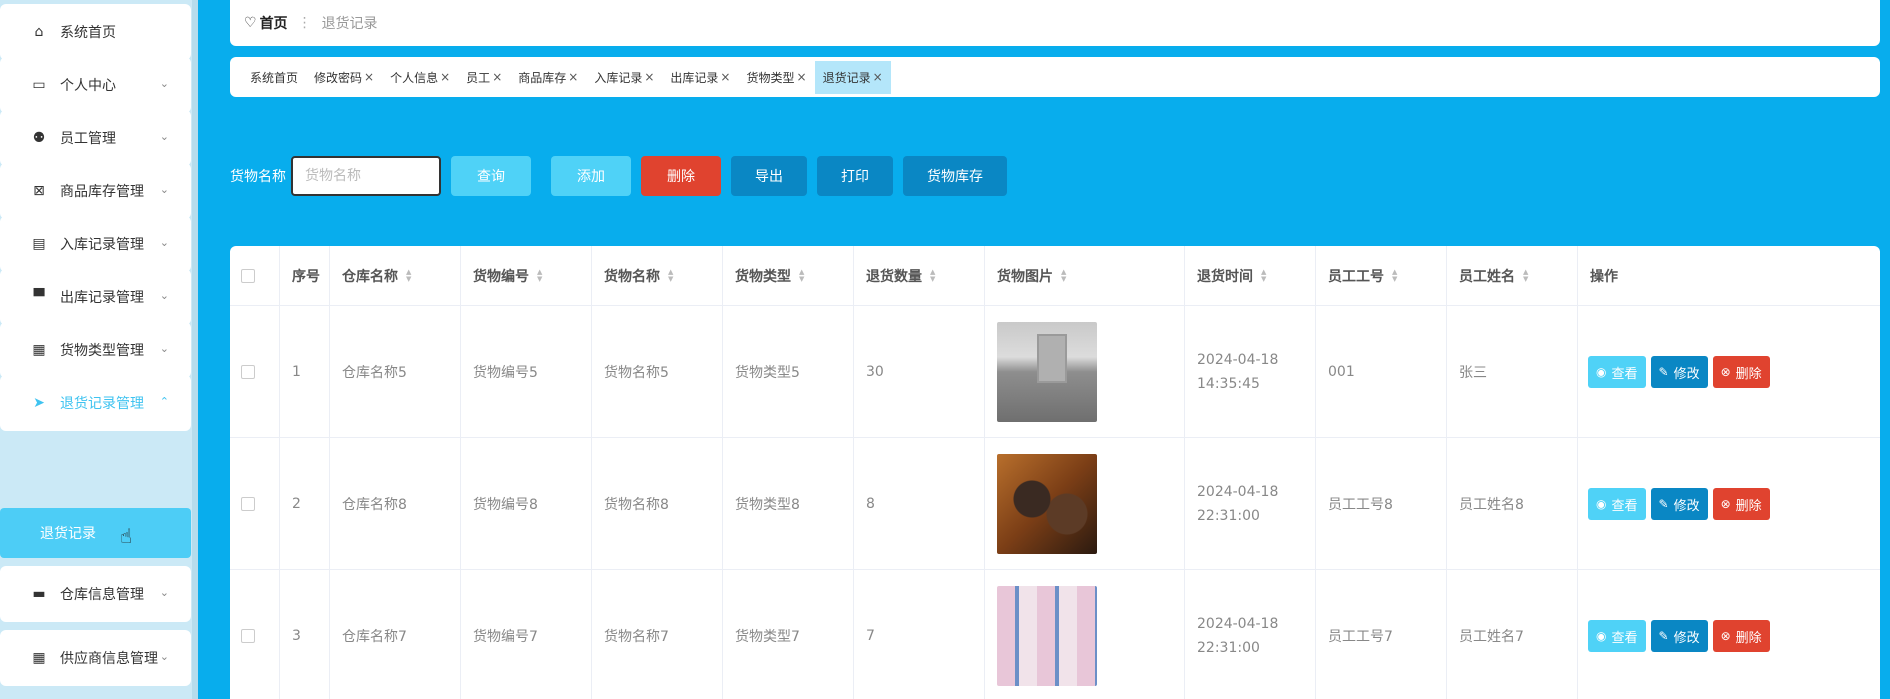  Describe the element at coordinates (266, 23) in the screenshot. I see `breadcrumb-home: ♡ 首页` at that location.